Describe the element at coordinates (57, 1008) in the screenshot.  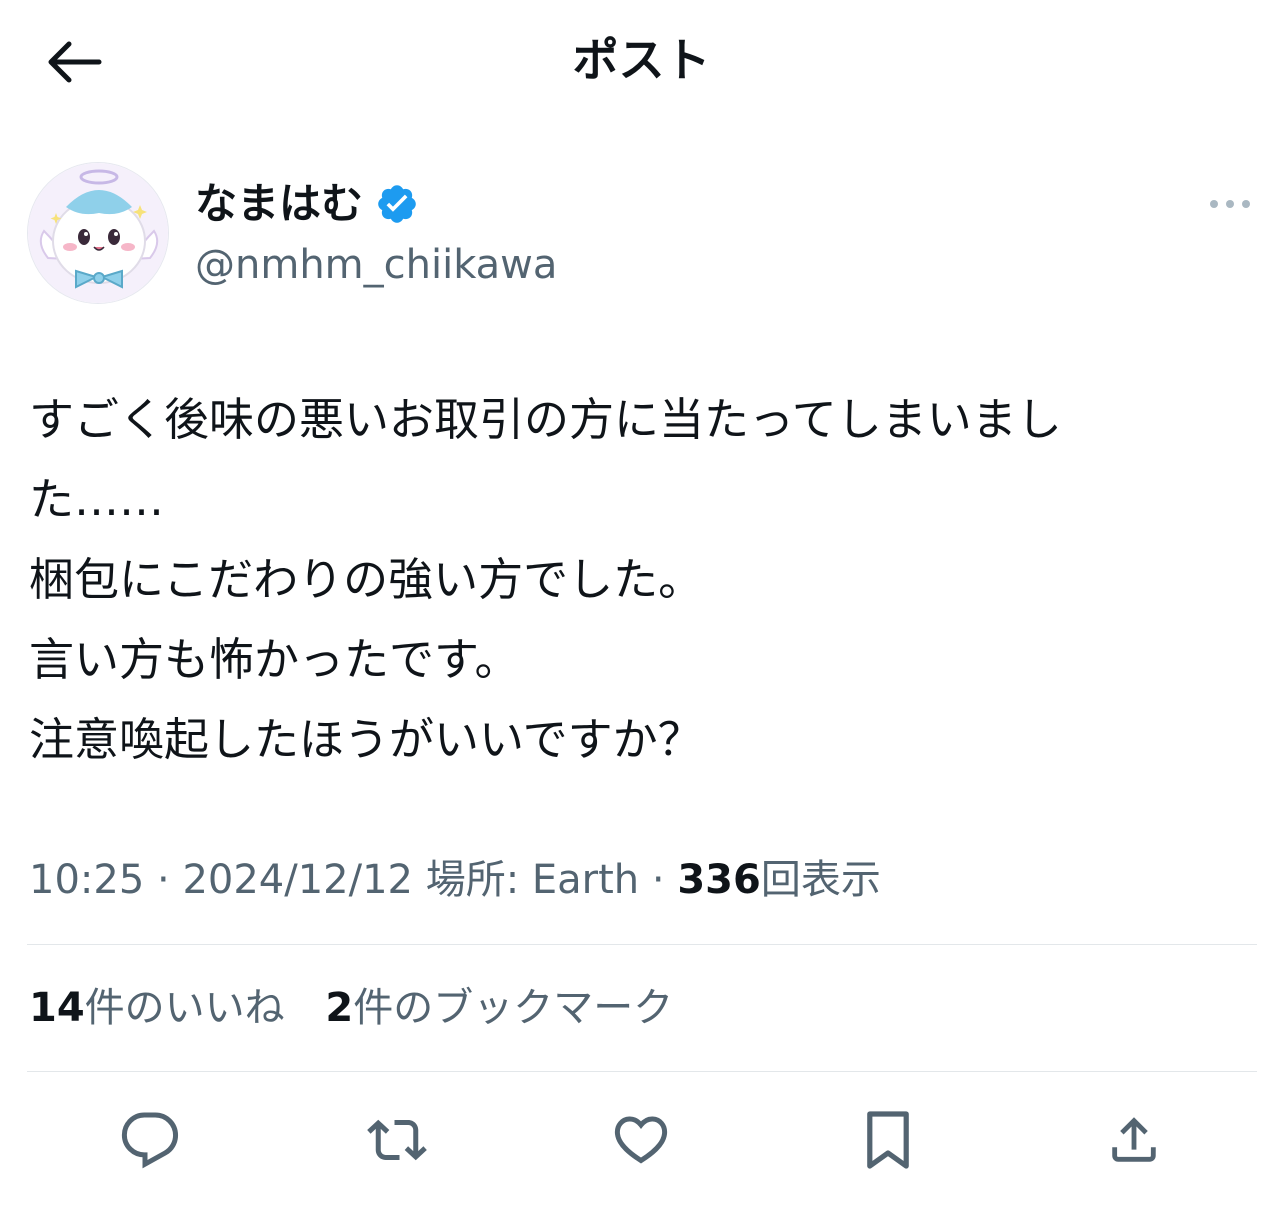
I see `likes-count: 14` at that location.